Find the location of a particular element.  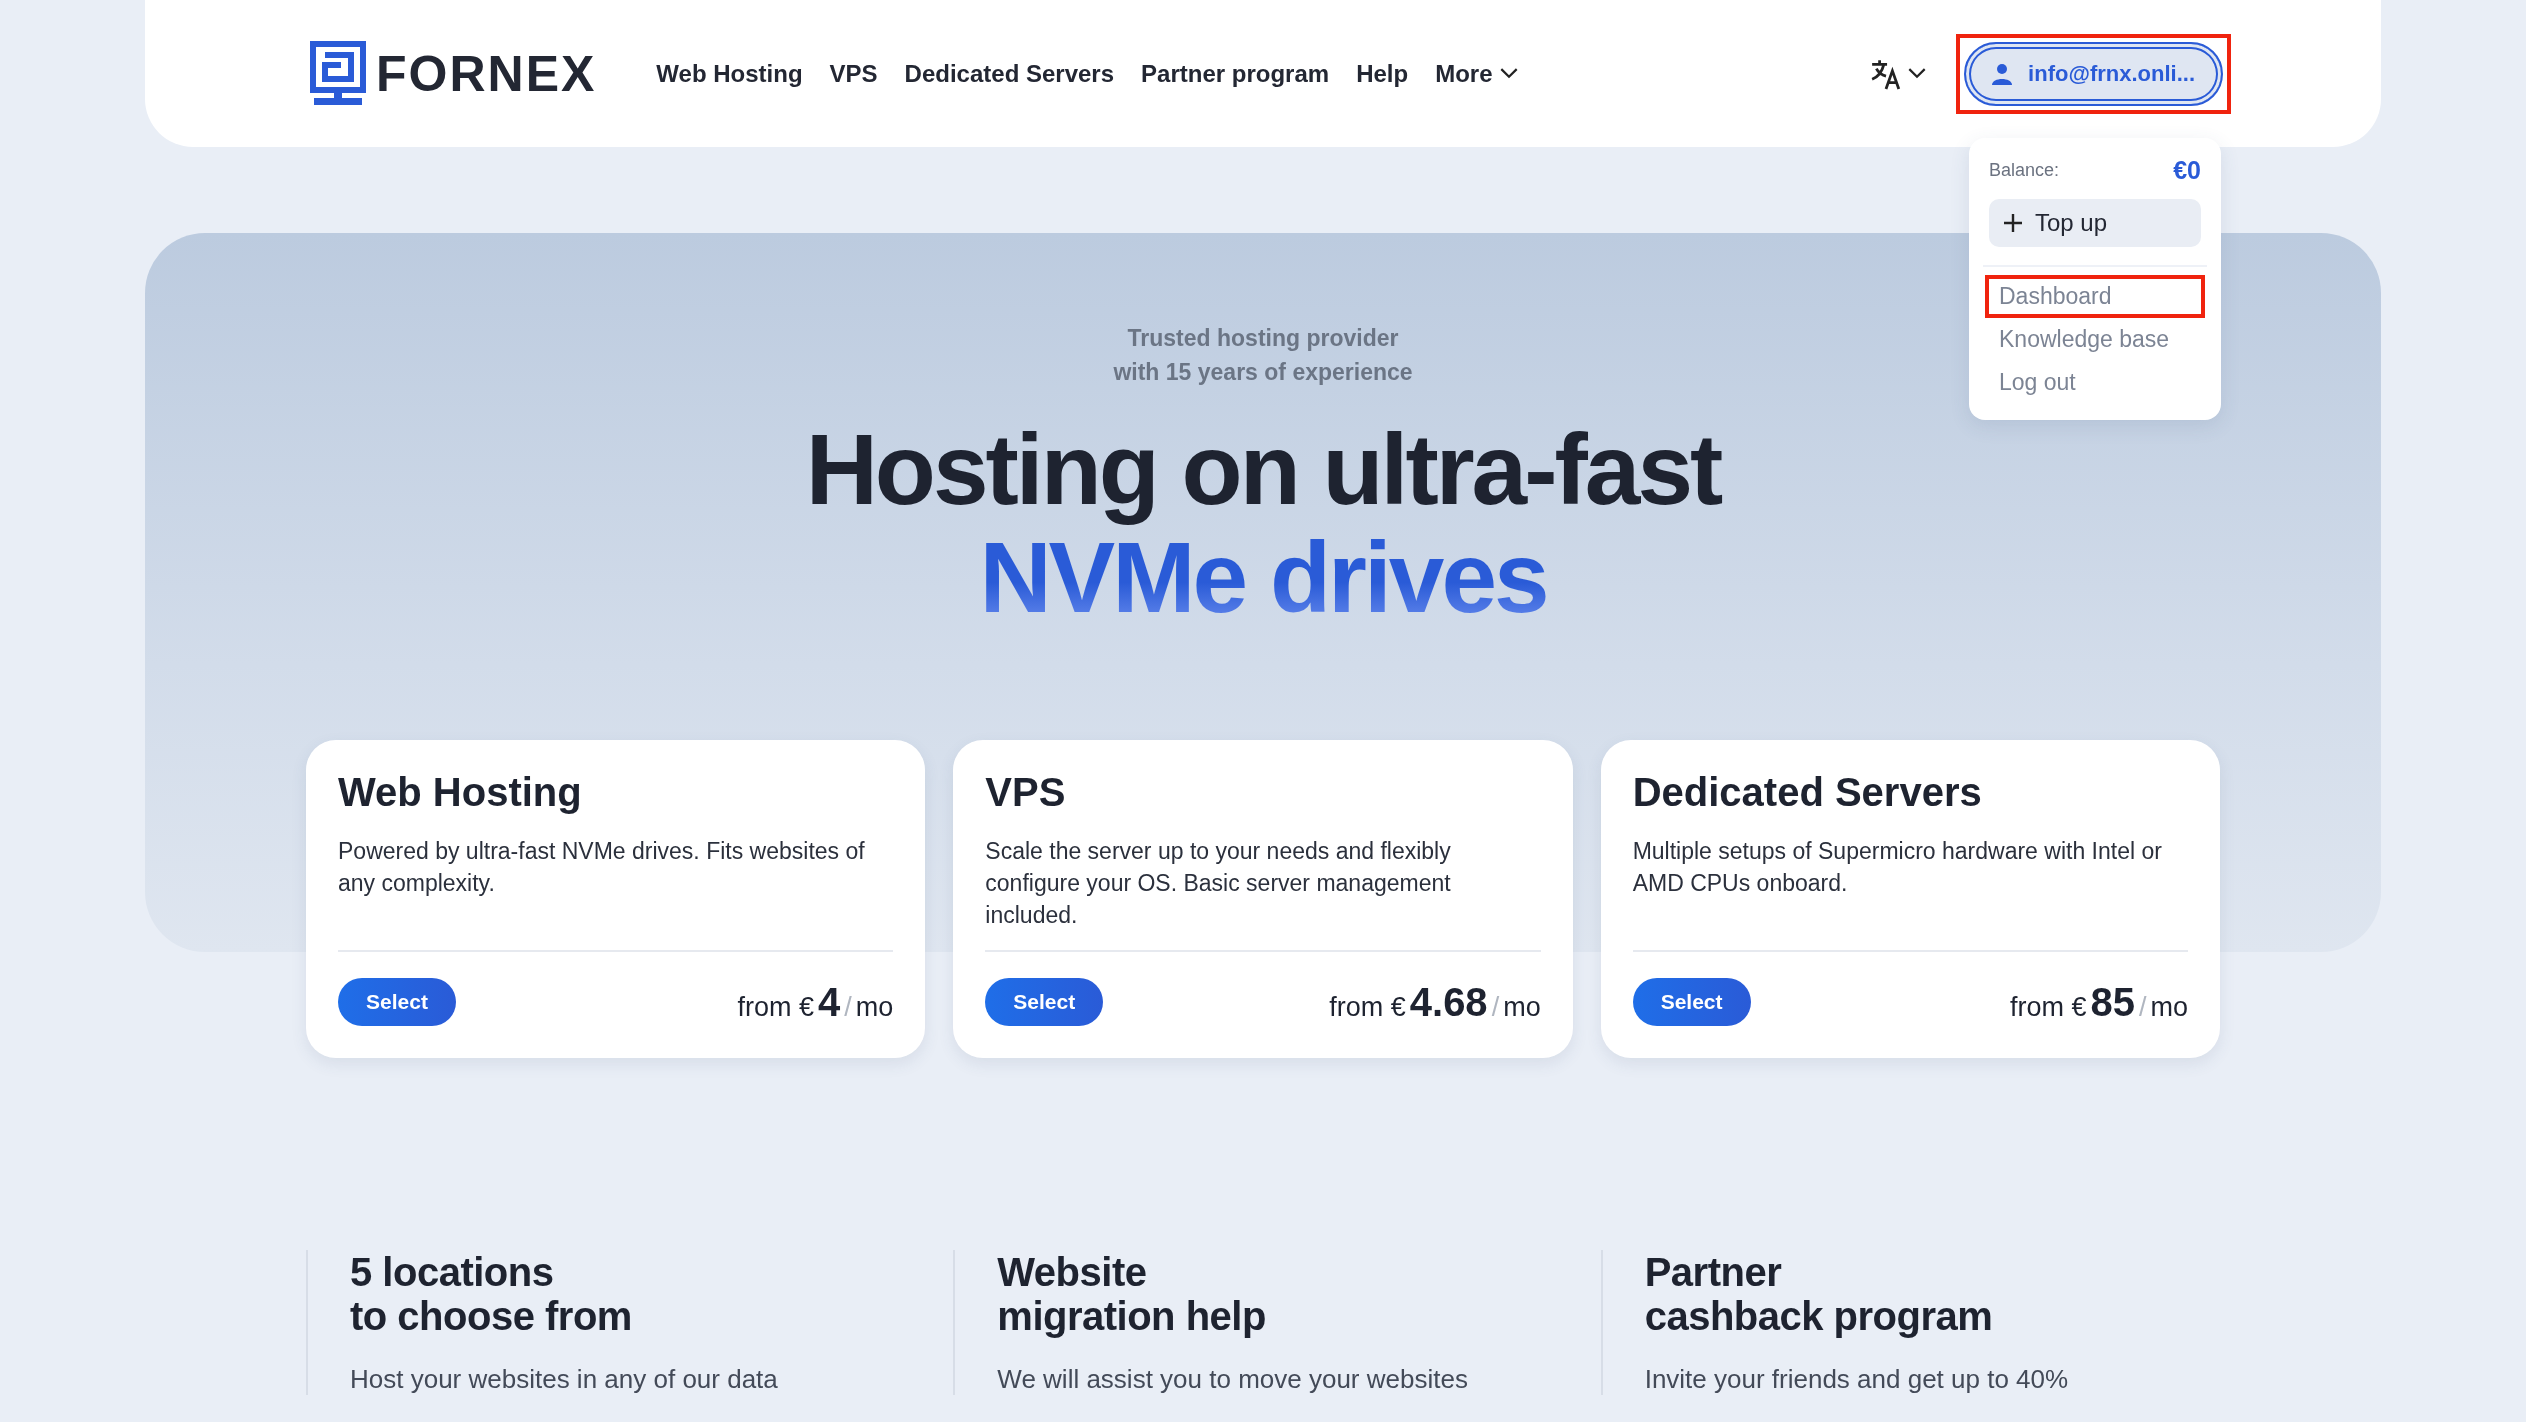

price-amount: 85 is located at coordinates (2112, 1002).